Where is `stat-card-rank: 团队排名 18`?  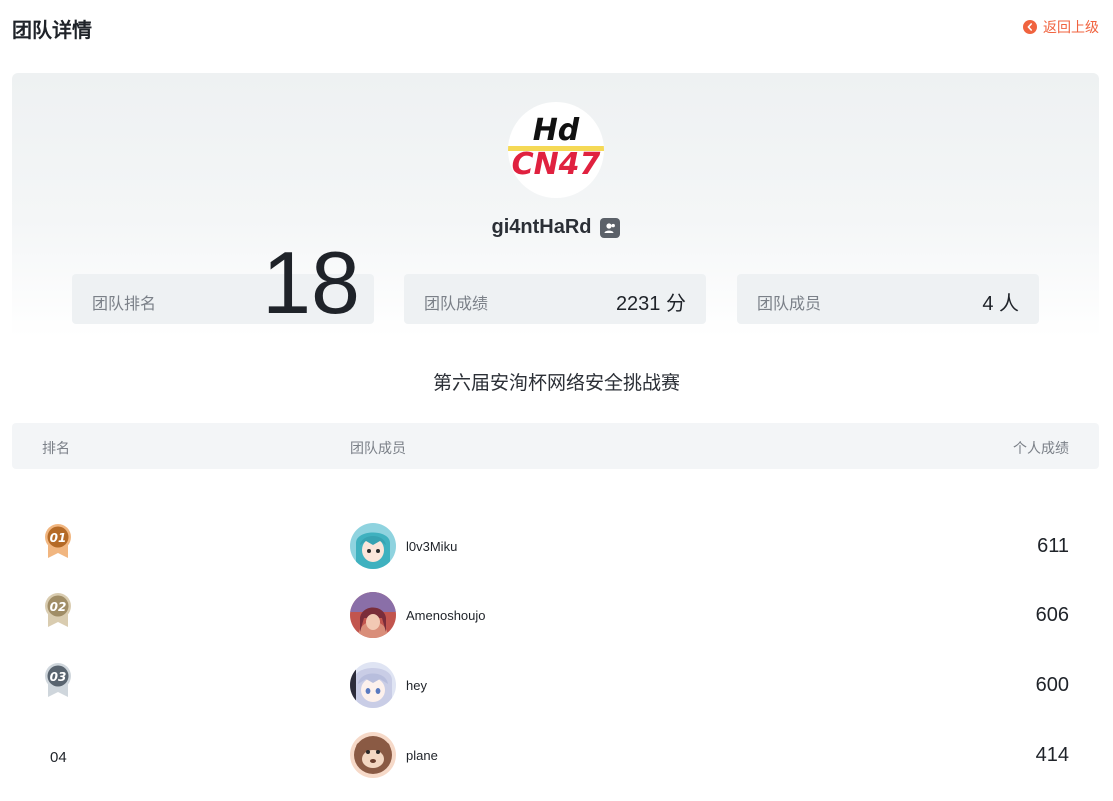 stat-card-rank: 团队排名 18 is located at coordinates (223, 283).